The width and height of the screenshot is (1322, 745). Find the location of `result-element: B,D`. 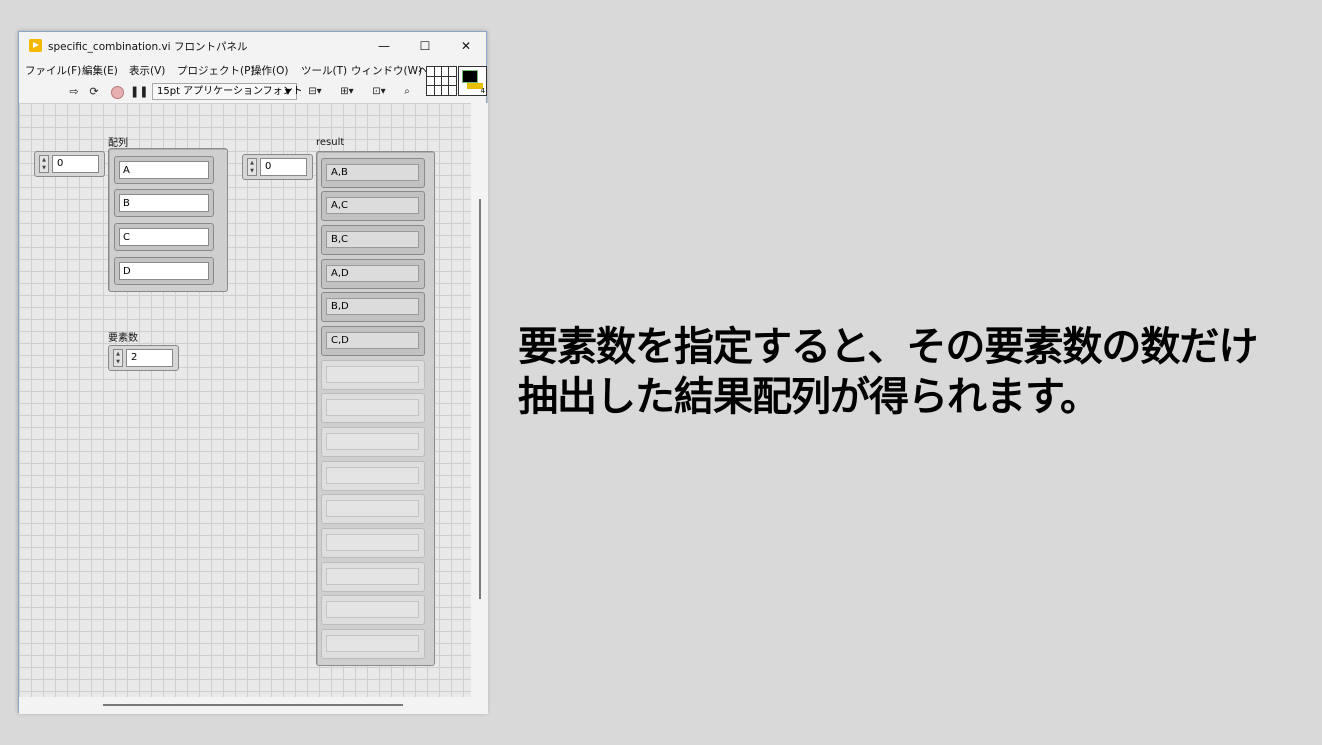

result-element: B,D is located at coordinates (373, 307).